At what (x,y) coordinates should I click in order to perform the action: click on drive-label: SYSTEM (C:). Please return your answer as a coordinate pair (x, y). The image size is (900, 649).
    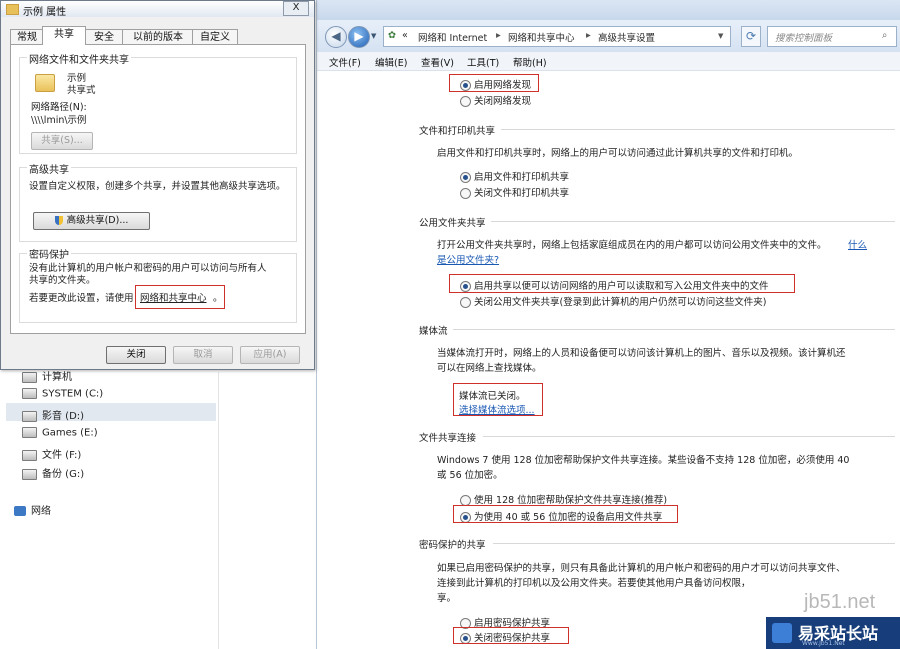
    Looking at the image, I should click on (73, 394).